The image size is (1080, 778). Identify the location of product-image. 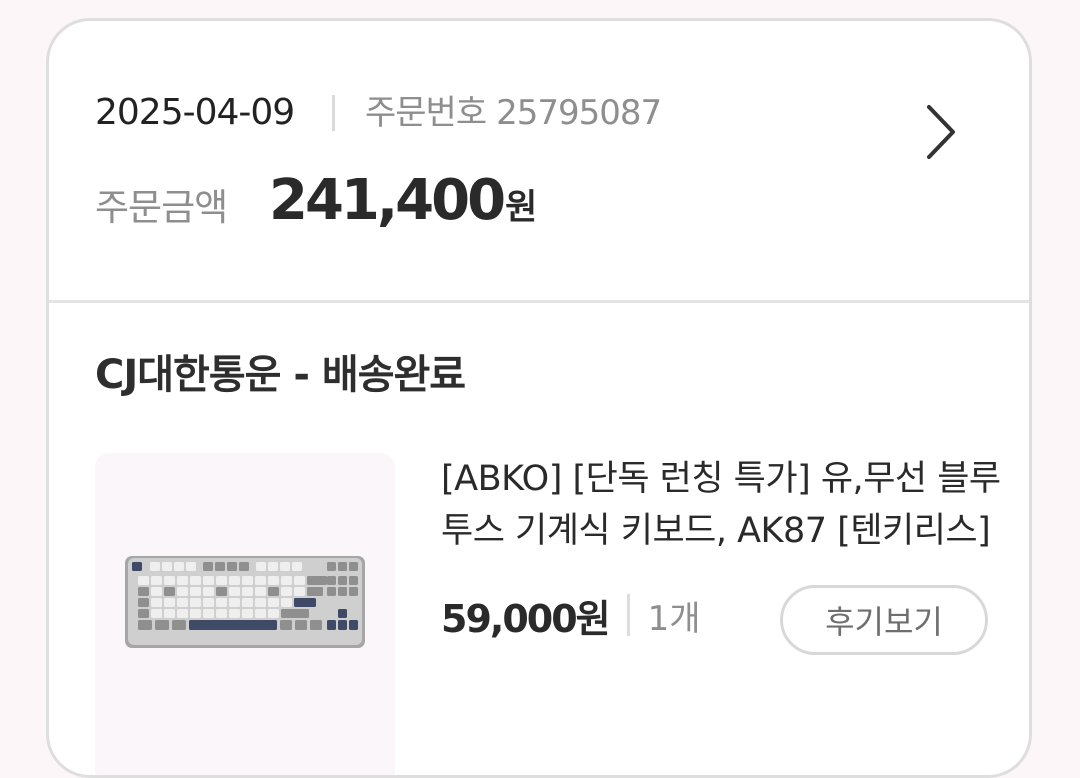
(245, 614).